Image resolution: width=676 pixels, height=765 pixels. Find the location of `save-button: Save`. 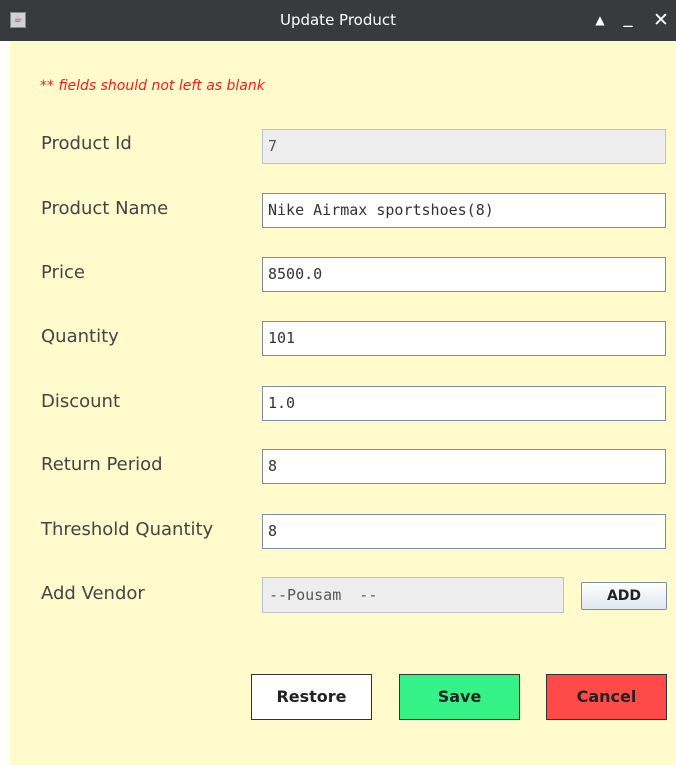

save-button: Save is located at coordinates (459, 697).